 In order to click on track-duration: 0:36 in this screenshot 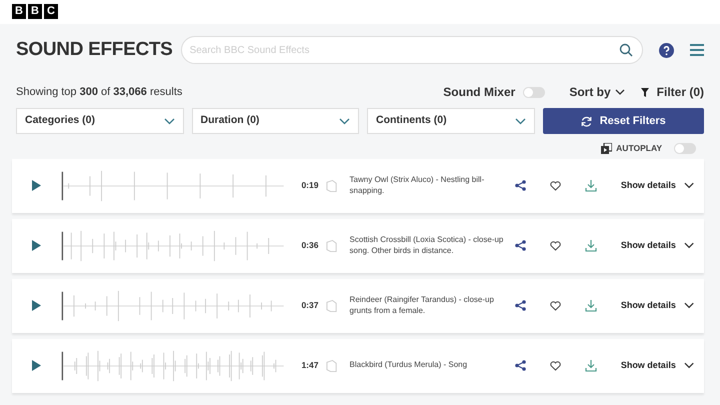, I will do `click(309, 245)`.